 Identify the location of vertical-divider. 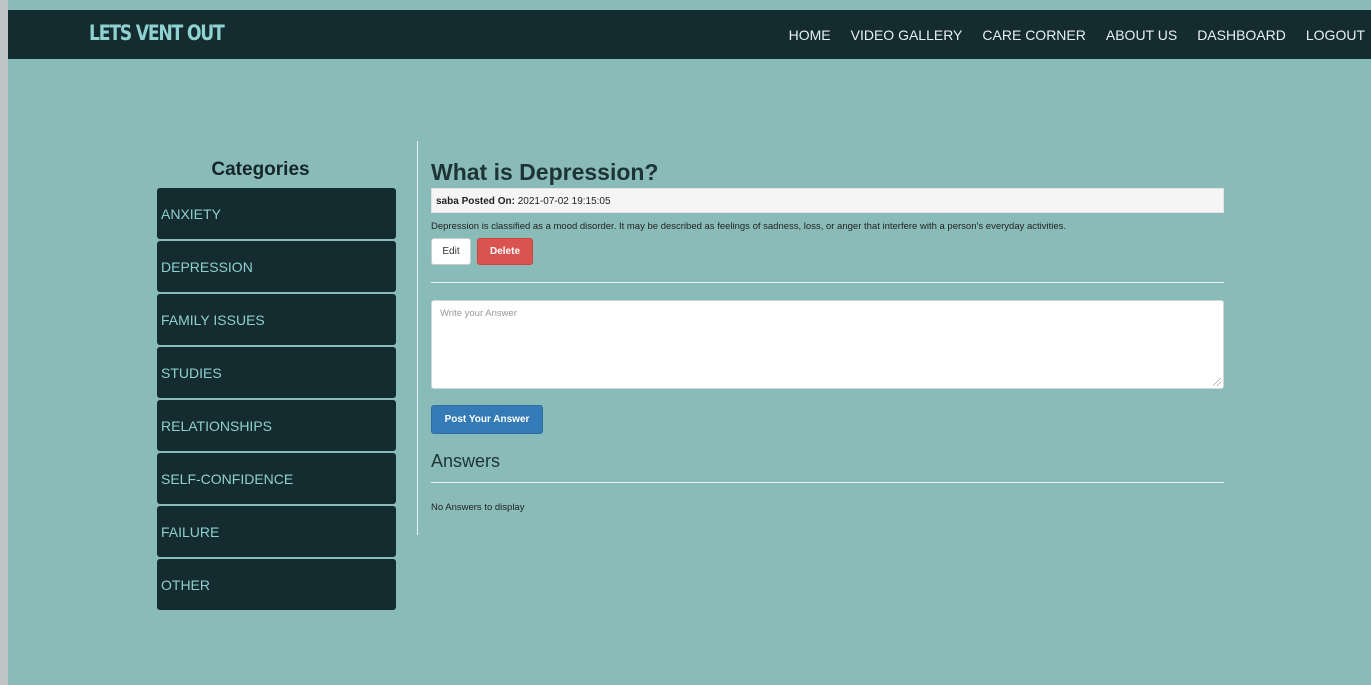
(417, 338).